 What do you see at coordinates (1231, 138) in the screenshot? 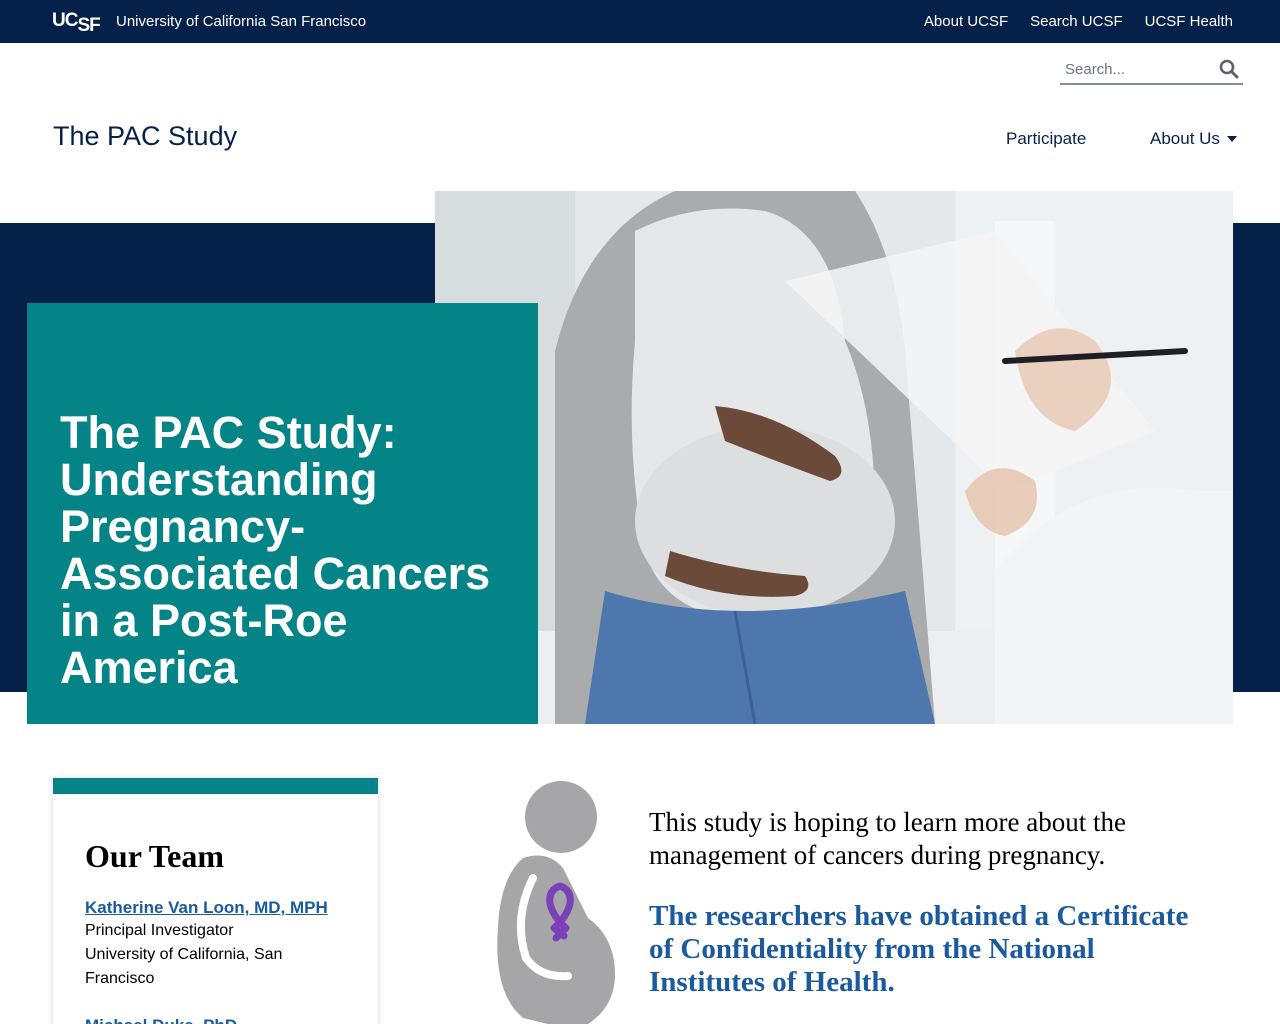
I see `caret-down-icon` at bounding box center [1231, 138].